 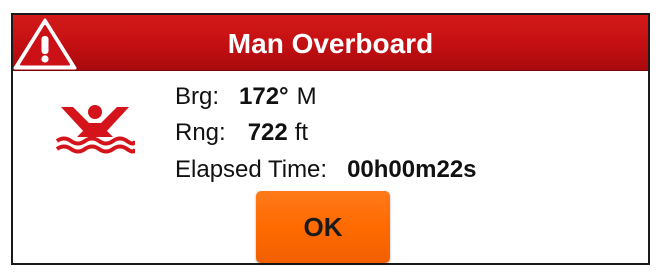 What do you see at coordinates (200, 132) in the screenshot?
I see `range-label: Rng:` at bounding box center [200, 132].